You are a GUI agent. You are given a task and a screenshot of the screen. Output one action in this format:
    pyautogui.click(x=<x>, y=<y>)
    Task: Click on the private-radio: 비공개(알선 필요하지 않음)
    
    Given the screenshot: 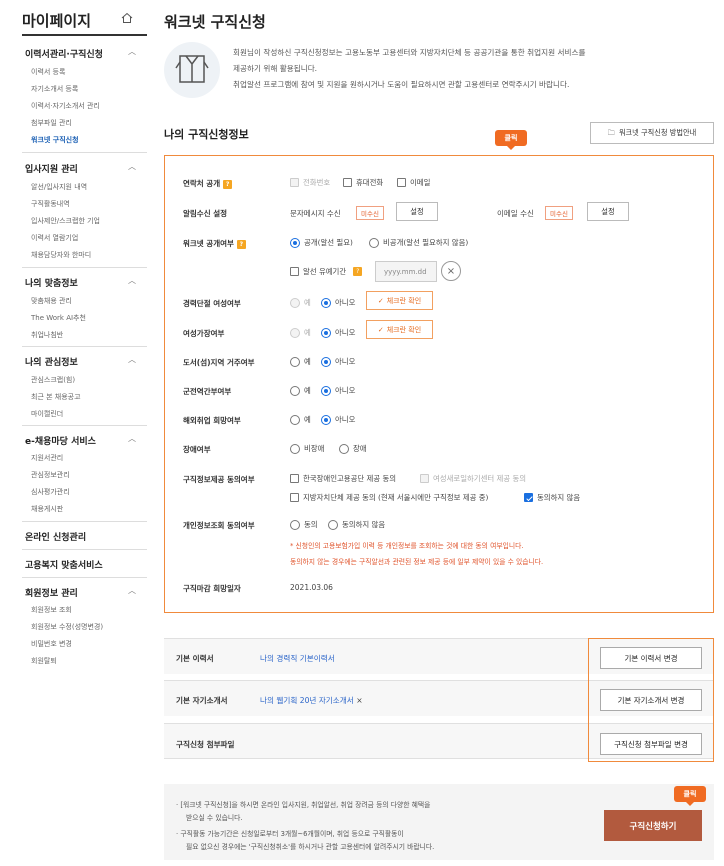 What is the action you would take?
    pyautogui.click(x=418, y=242)
    